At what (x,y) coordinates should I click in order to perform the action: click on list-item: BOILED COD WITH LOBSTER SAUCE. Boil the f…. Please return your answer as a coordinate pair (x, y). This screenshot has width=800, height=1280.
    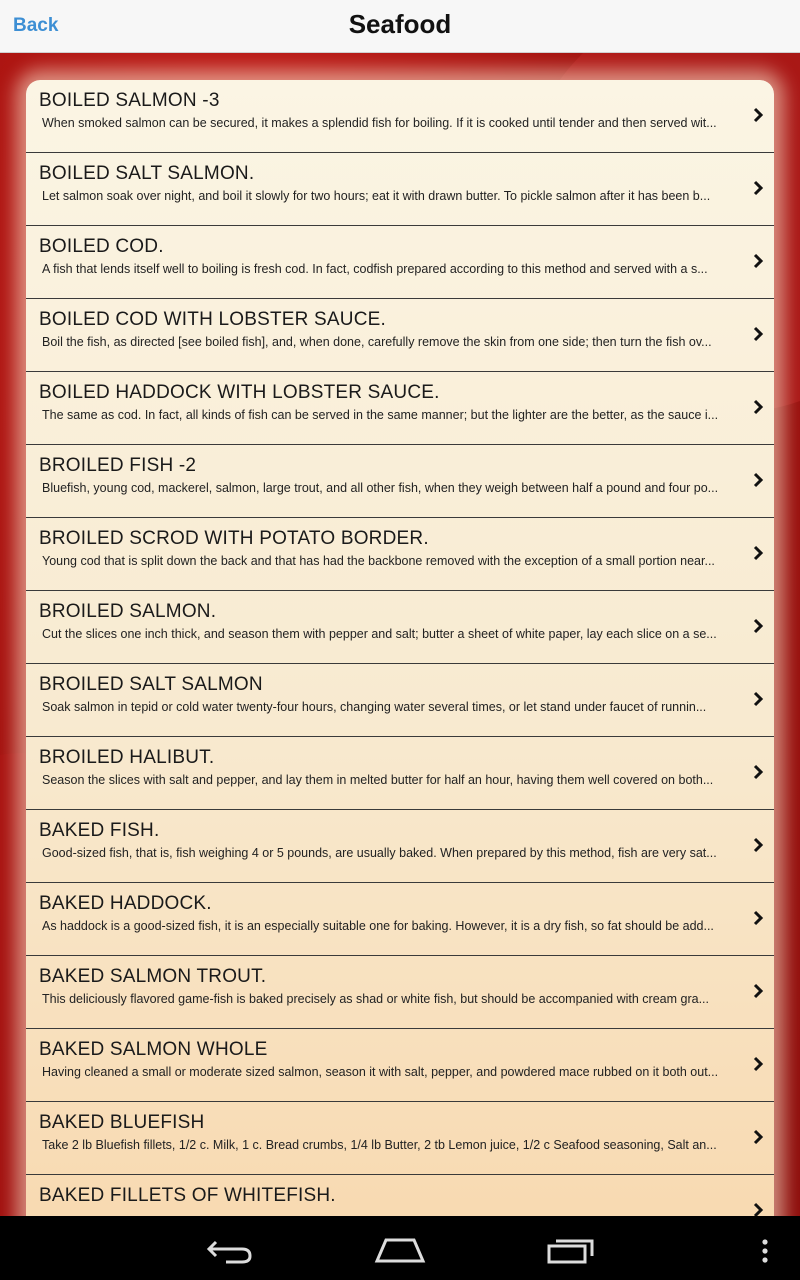
    Looking at the image, I should click on (400, 335).